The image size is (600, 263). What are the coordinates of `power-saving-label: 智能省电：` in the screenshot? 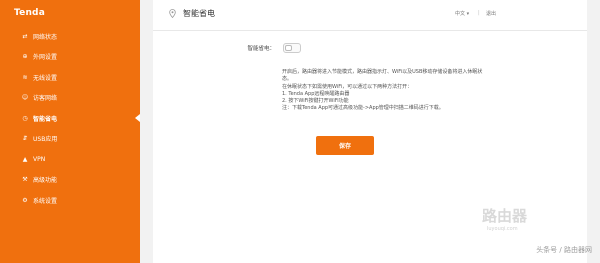 It's located at (261, 49).